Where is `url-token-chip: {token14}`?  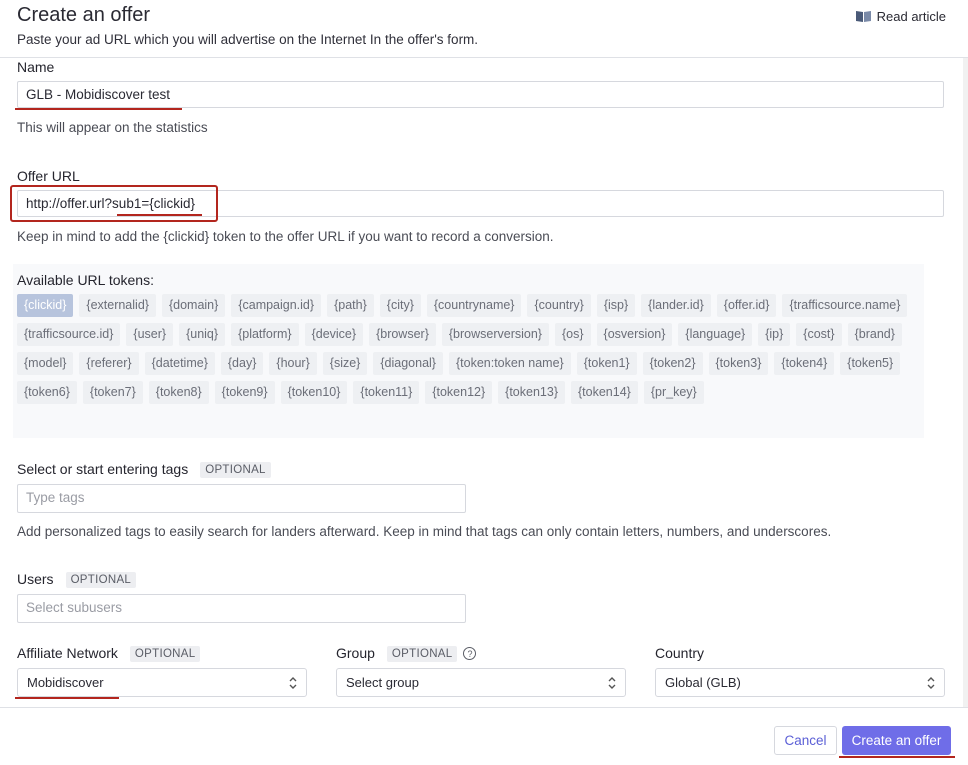 url-token-chip: {token14} is located at coordinates (604, 392).